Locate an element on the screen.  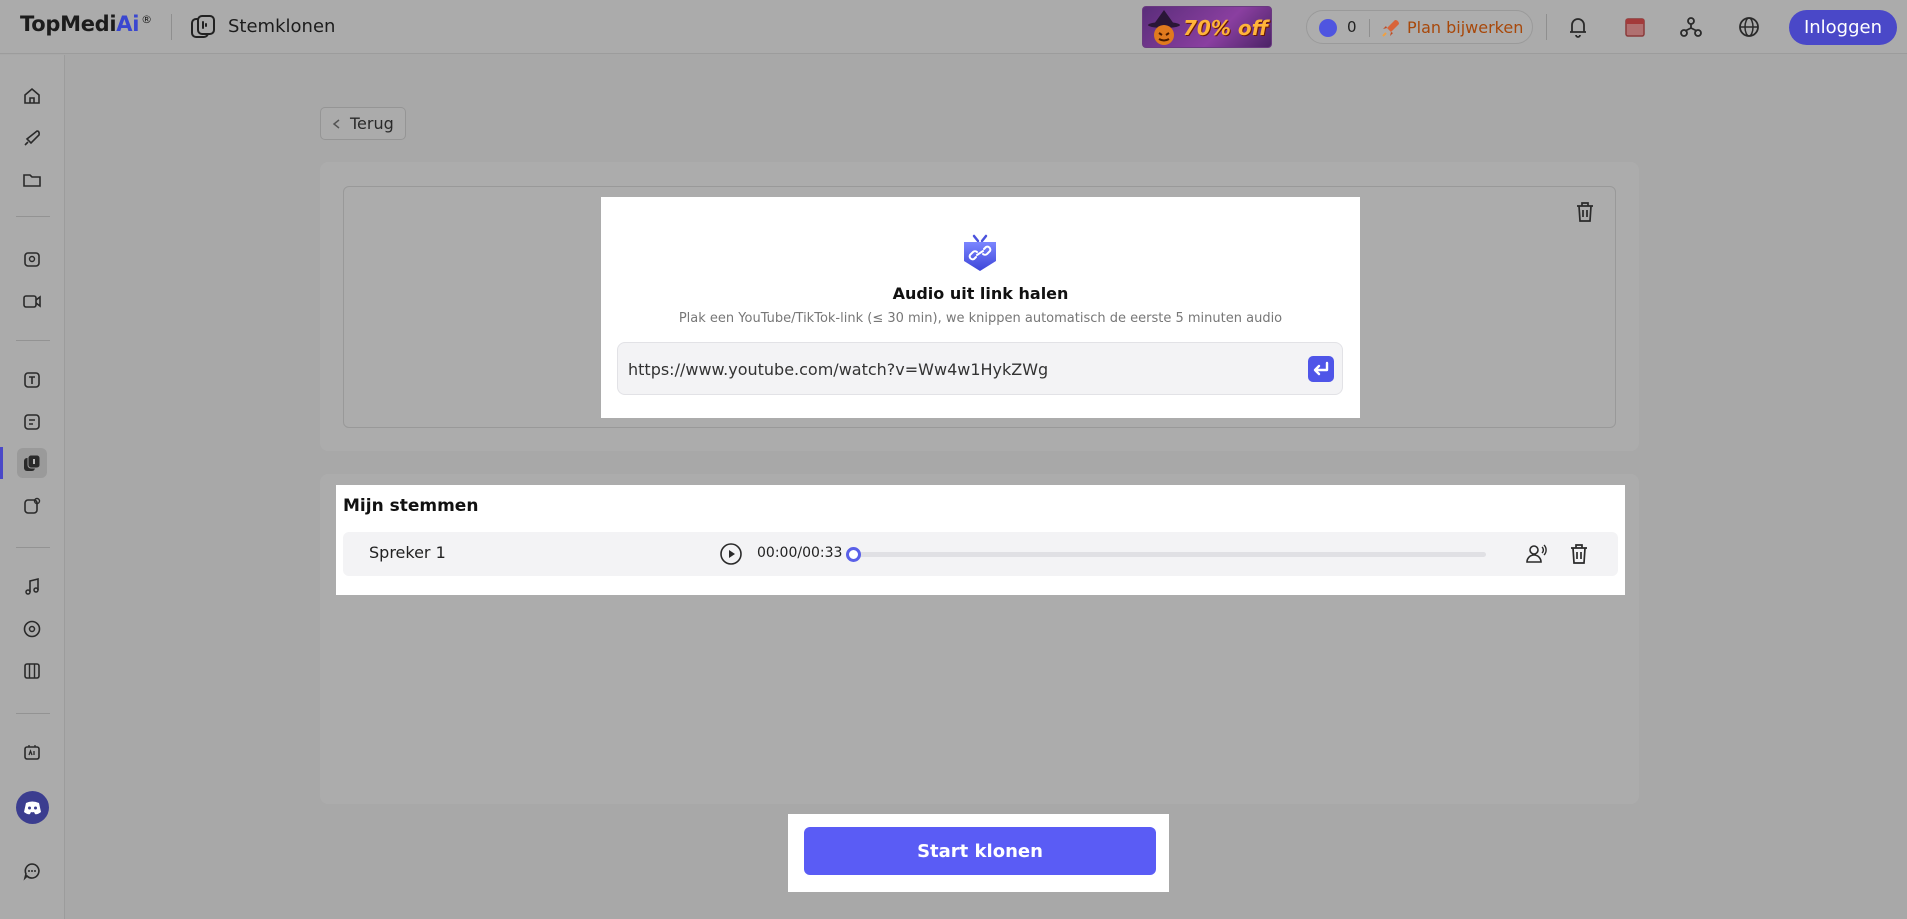
app-title: Stemklonen is located at coordinates (282, 26).